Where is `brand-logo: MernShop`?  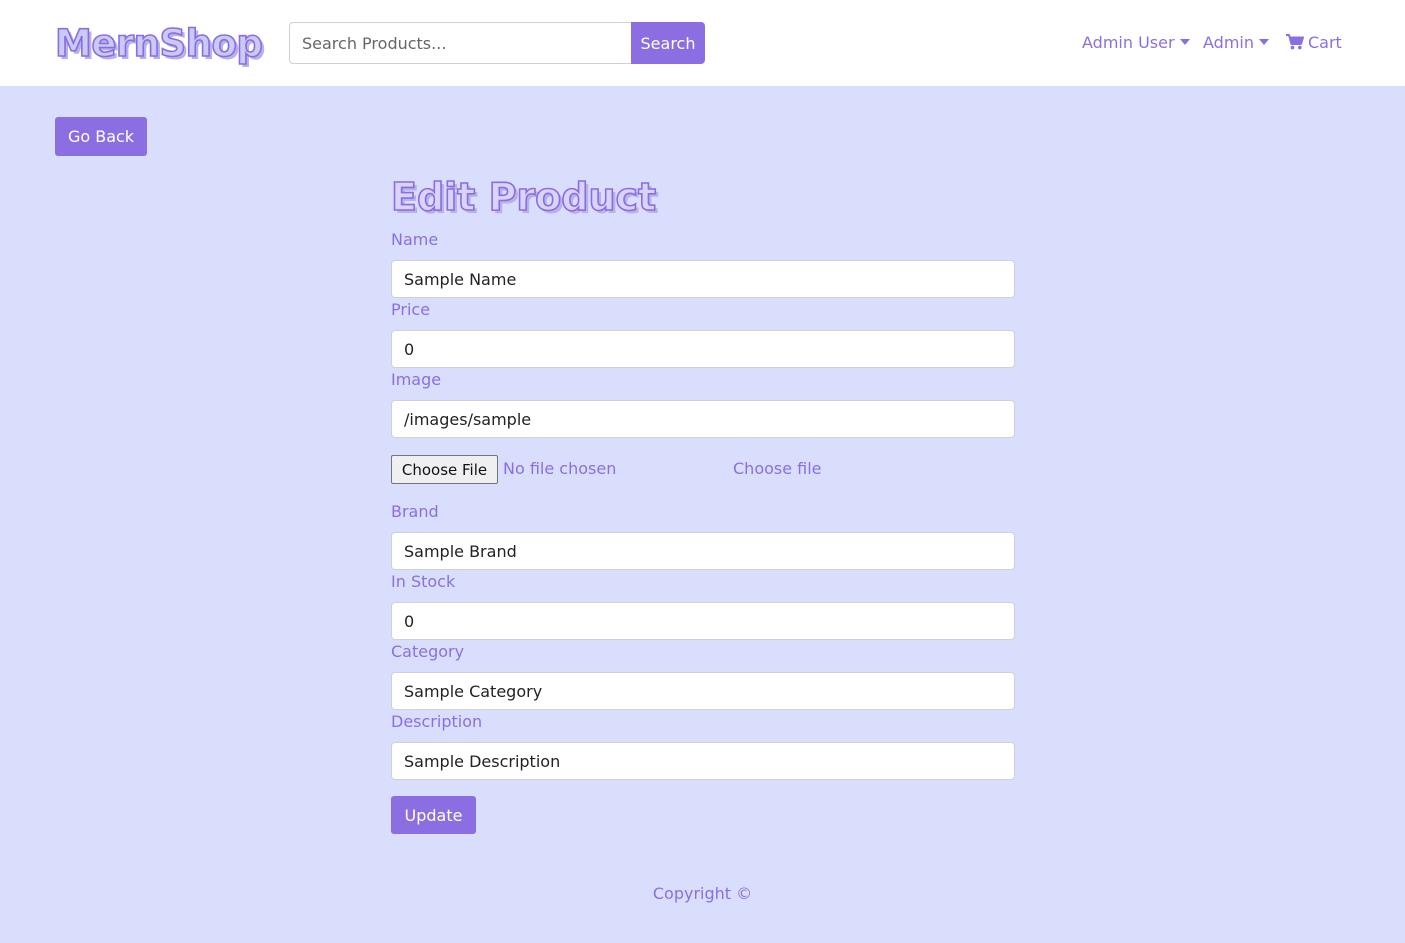
brand-logo: MernShop is located at coordinates (159, 43).